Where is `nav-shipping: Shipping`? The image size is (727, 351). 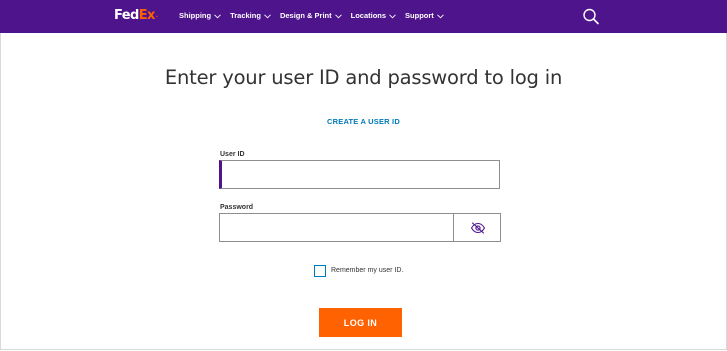 nav-shipping: Shipping is located at coordinates (200, 16).